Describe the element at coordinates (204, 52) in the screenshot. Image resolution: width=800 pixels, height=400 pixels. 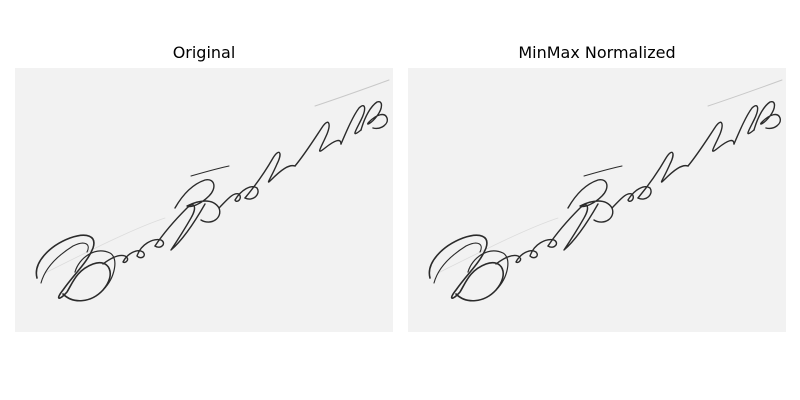
I see `panel-title-original: Original` at that location.